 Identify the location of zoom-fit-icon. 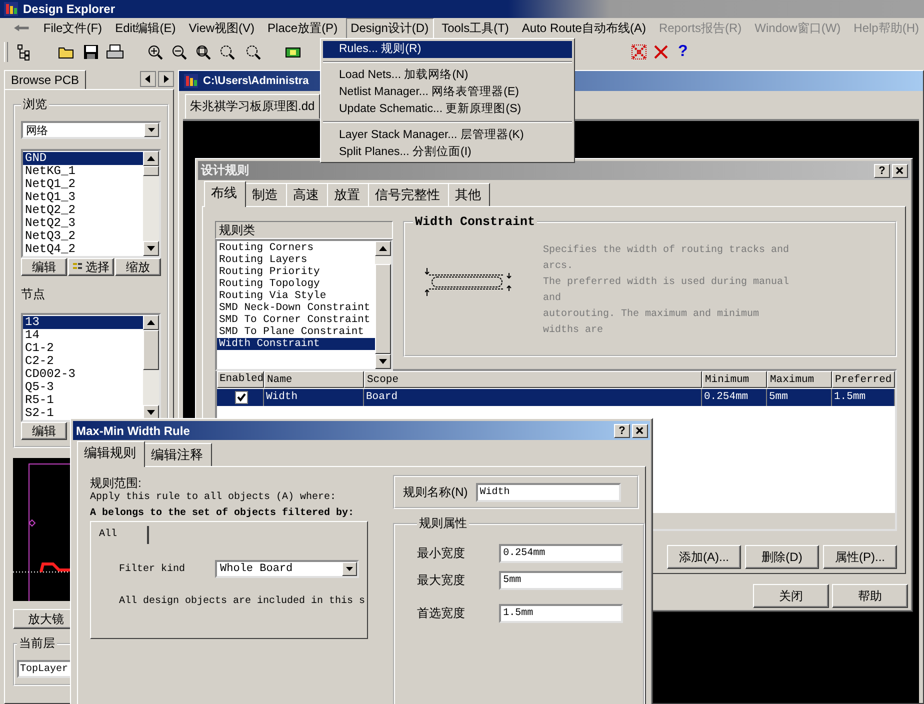
(203, 52).